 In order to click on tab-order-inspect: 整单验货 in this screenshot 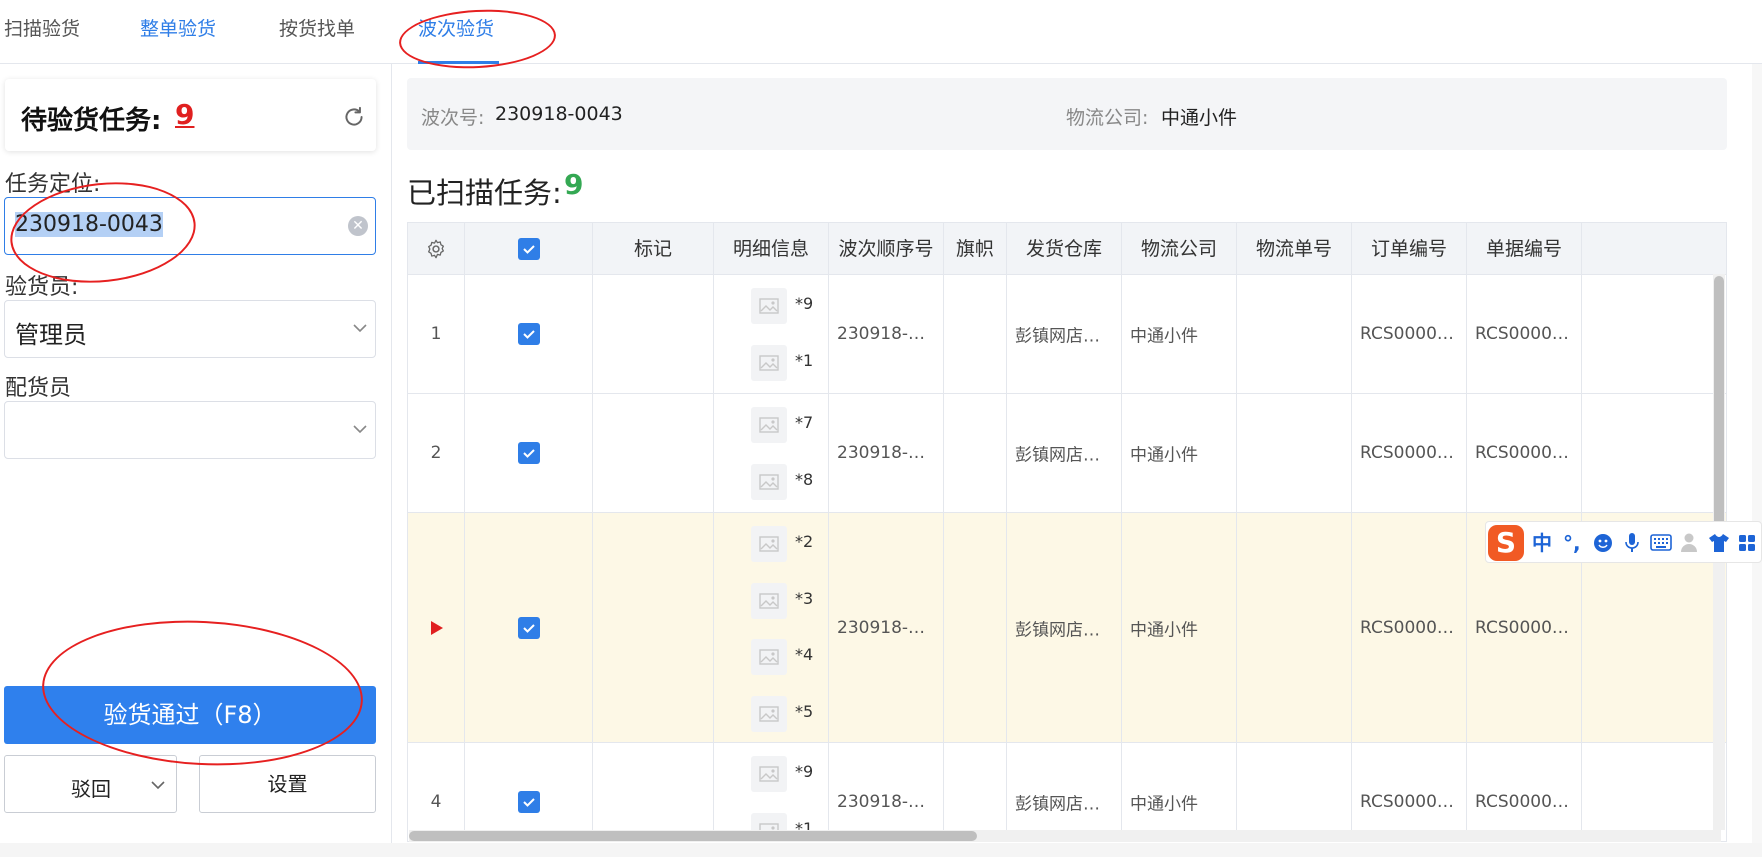, I will do `click(178, 27)`.